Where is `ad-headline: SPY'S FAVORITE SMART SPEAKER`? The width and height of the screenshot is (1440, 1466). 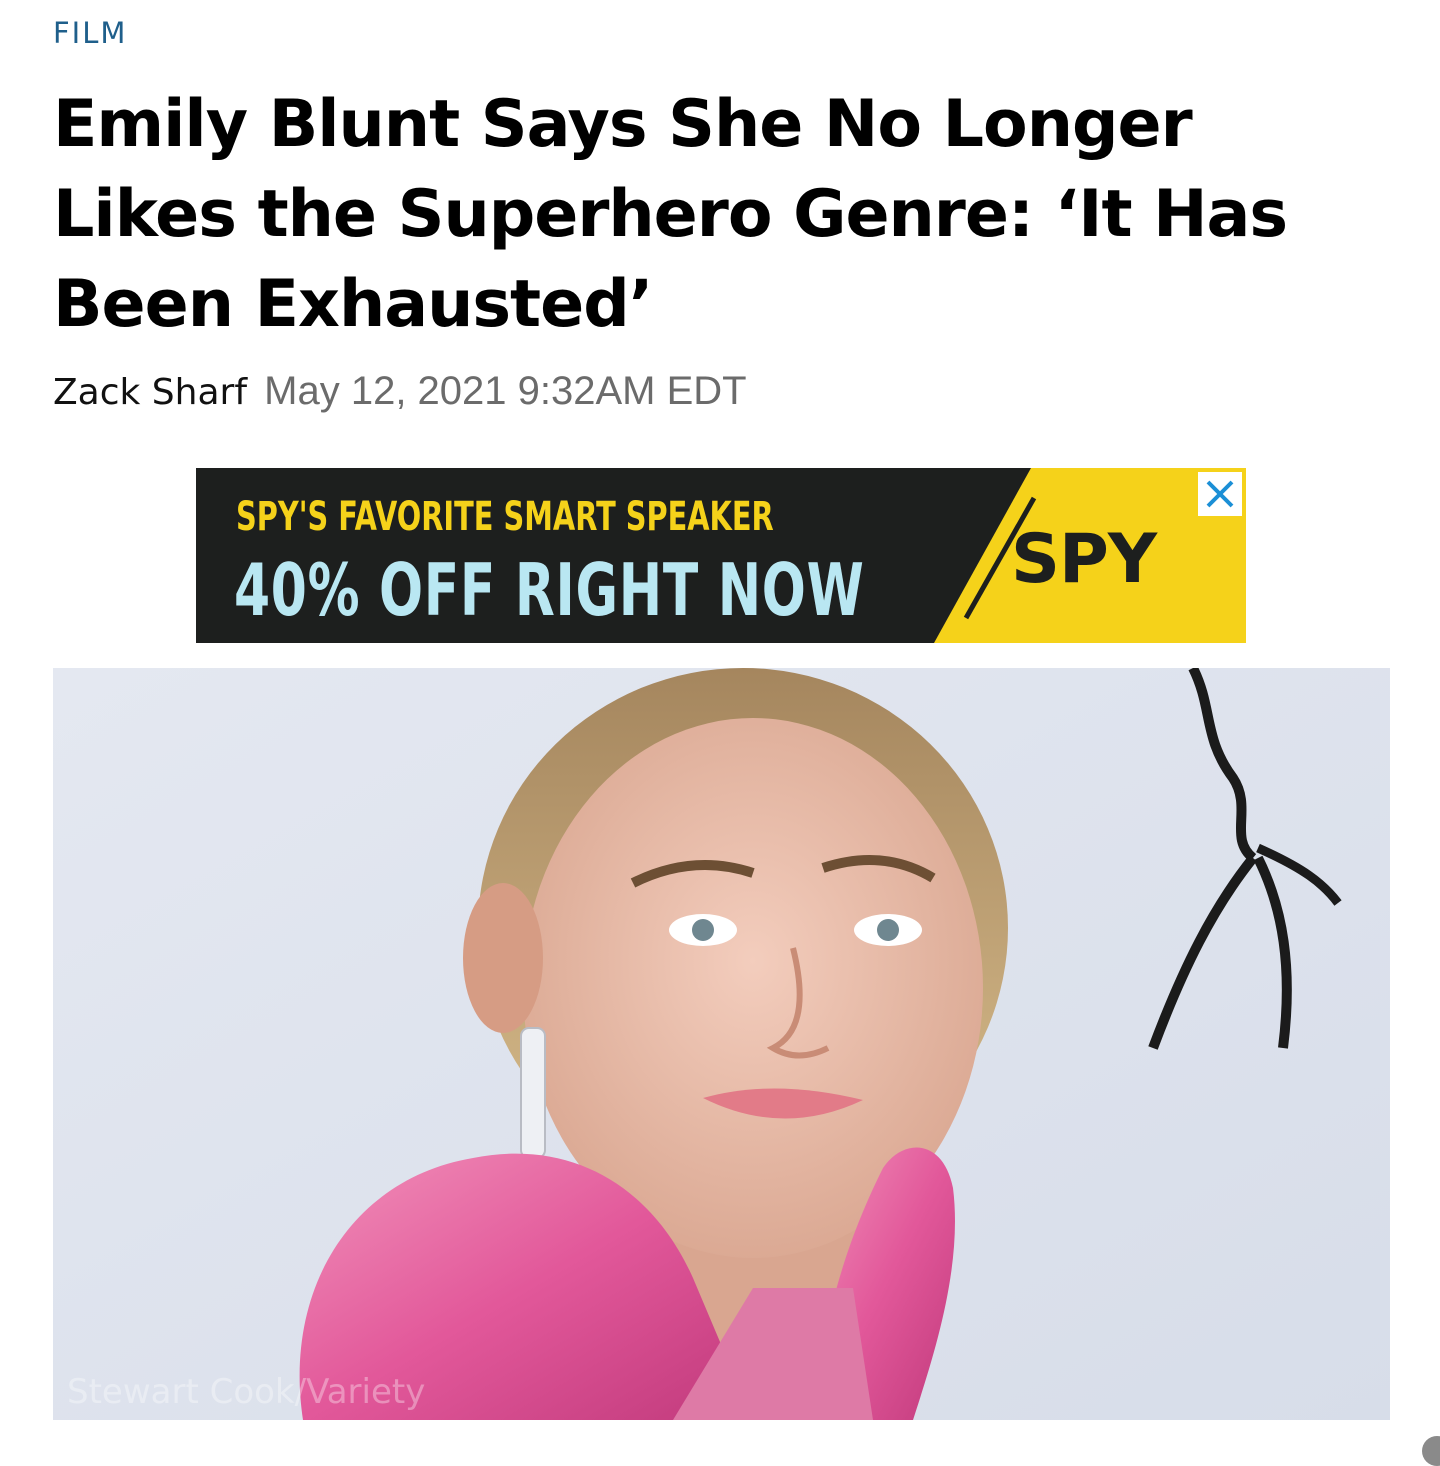 ad-headline: SPY'S FAVORITE SMART SPEAKER is located at coordinates (505, 517).